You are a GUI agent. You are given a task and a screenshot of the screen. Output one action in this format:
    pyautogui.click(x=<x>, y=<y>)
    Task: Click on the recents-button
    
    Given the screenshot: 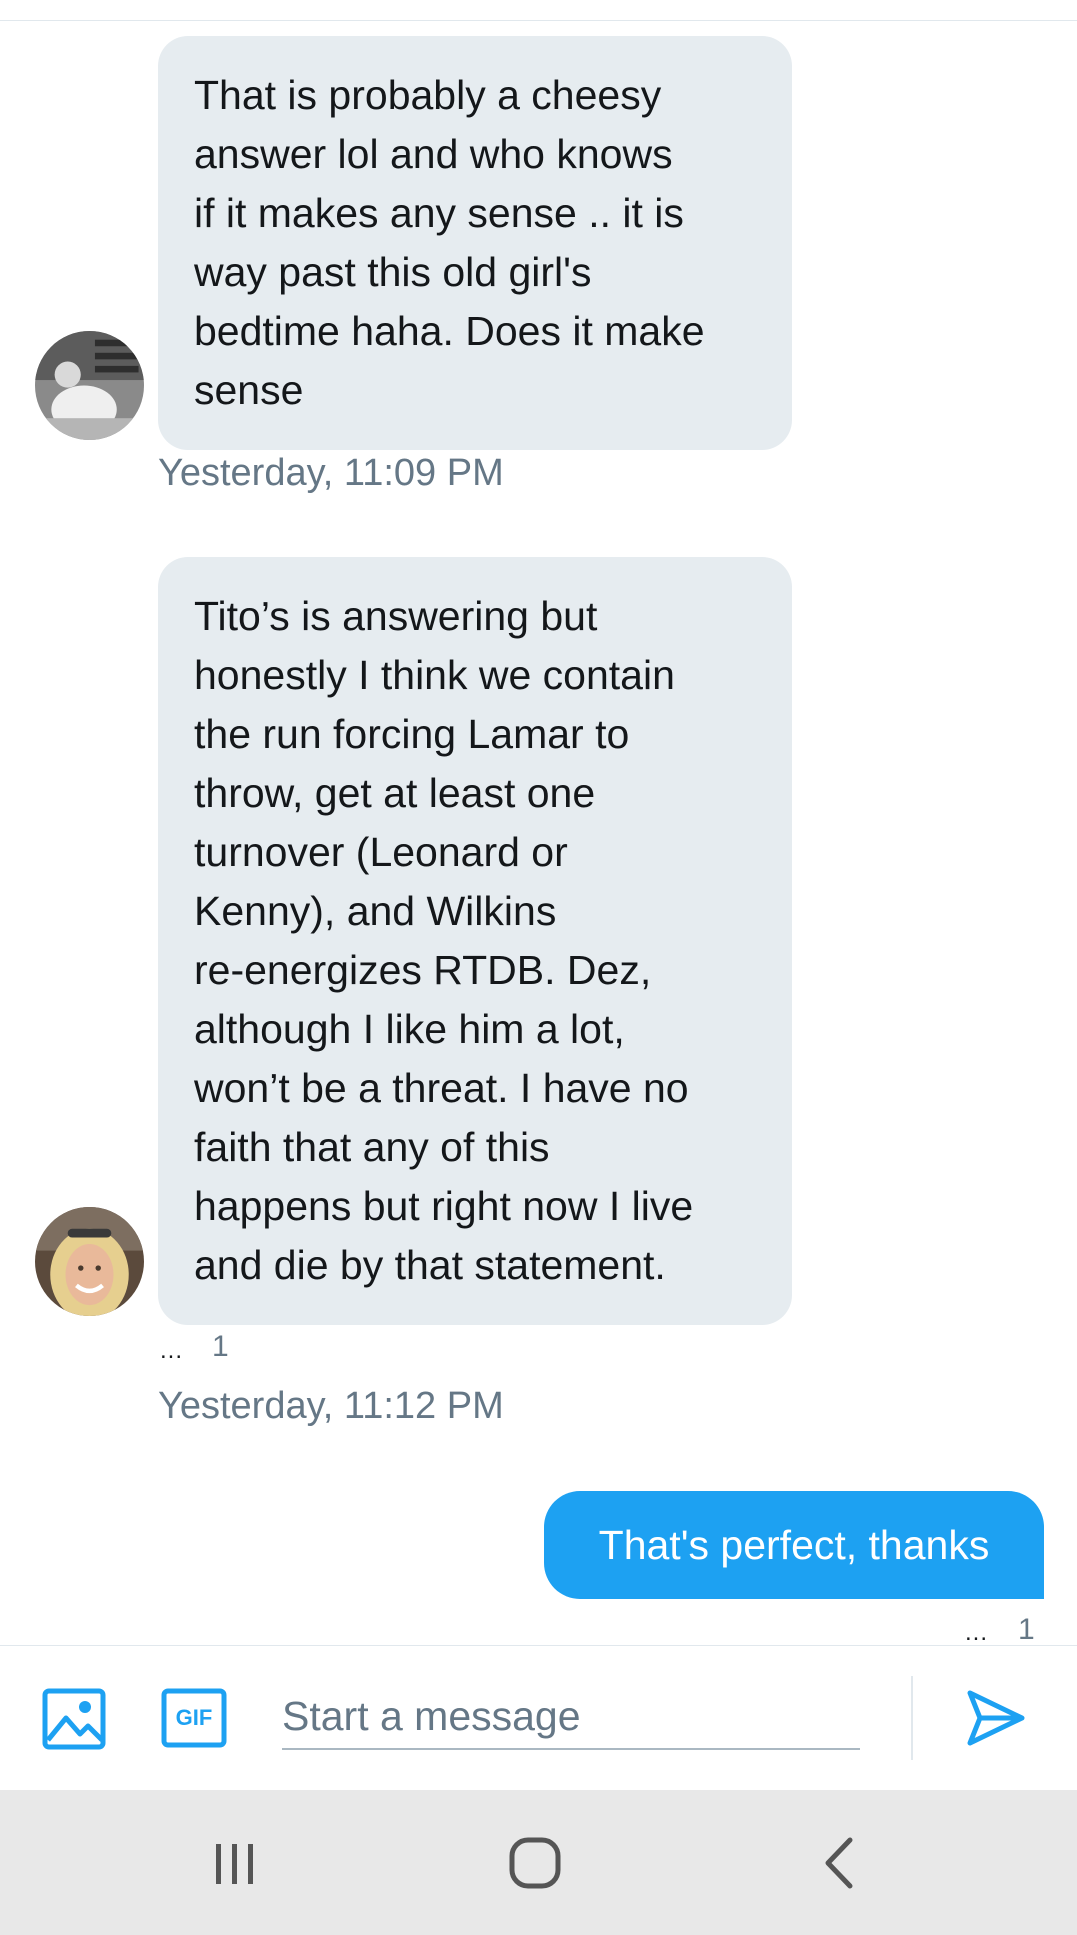 What is the action you would take?
    pyautogui.click(x=235, y=1862)
    